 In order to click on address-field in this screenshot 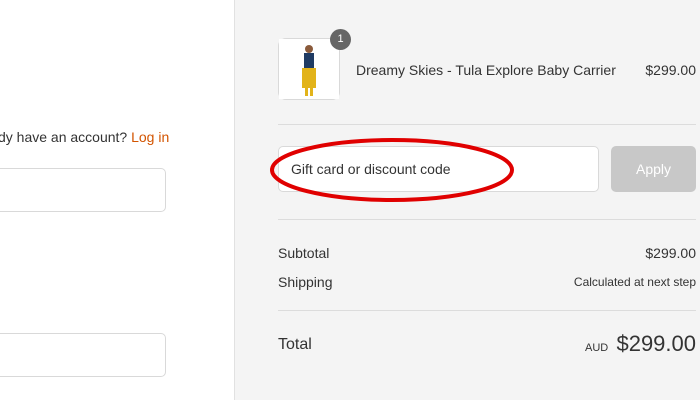, I will do `click(83, 355)`.